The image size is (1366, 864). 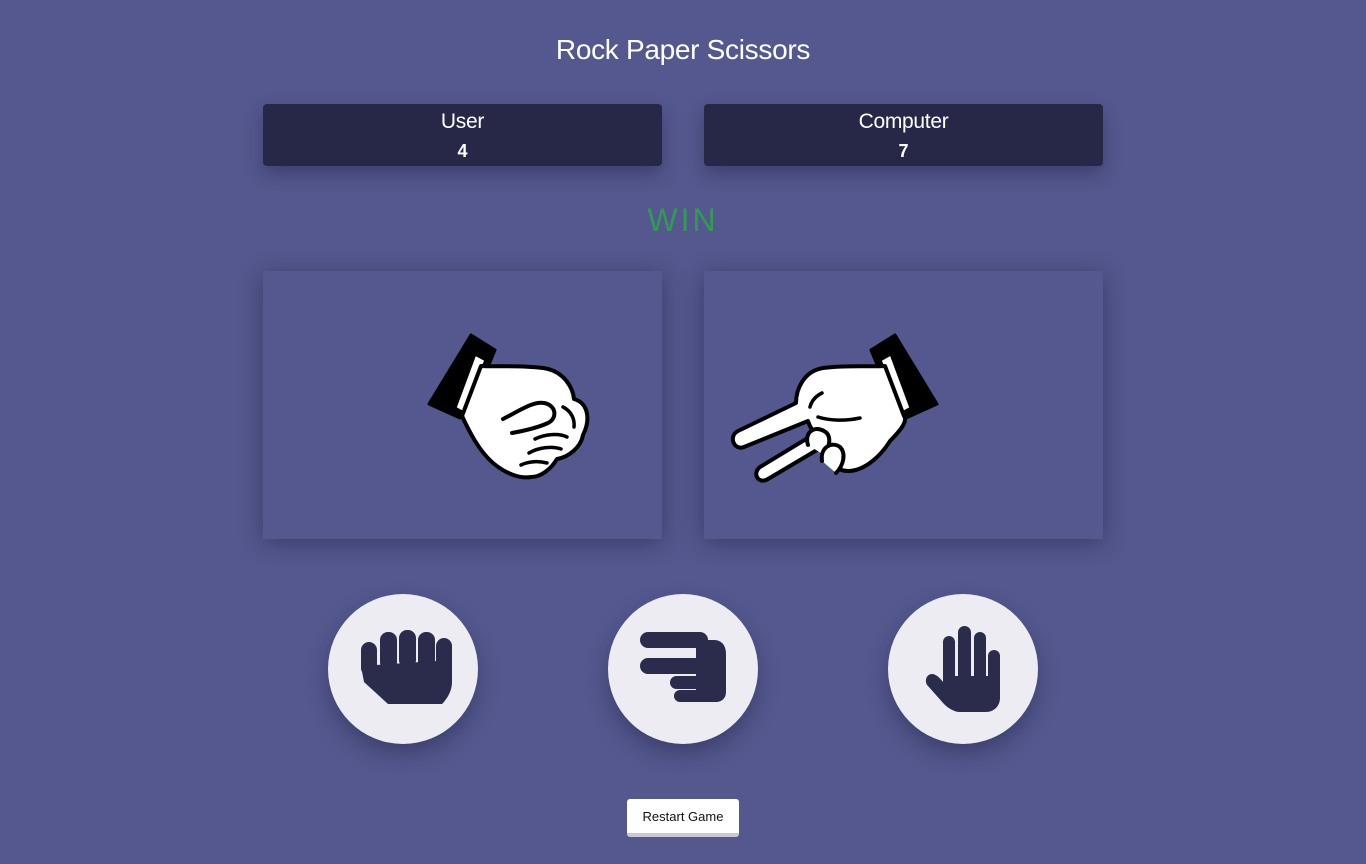 I want to click on scissors-button, so click(x=683, y=669).